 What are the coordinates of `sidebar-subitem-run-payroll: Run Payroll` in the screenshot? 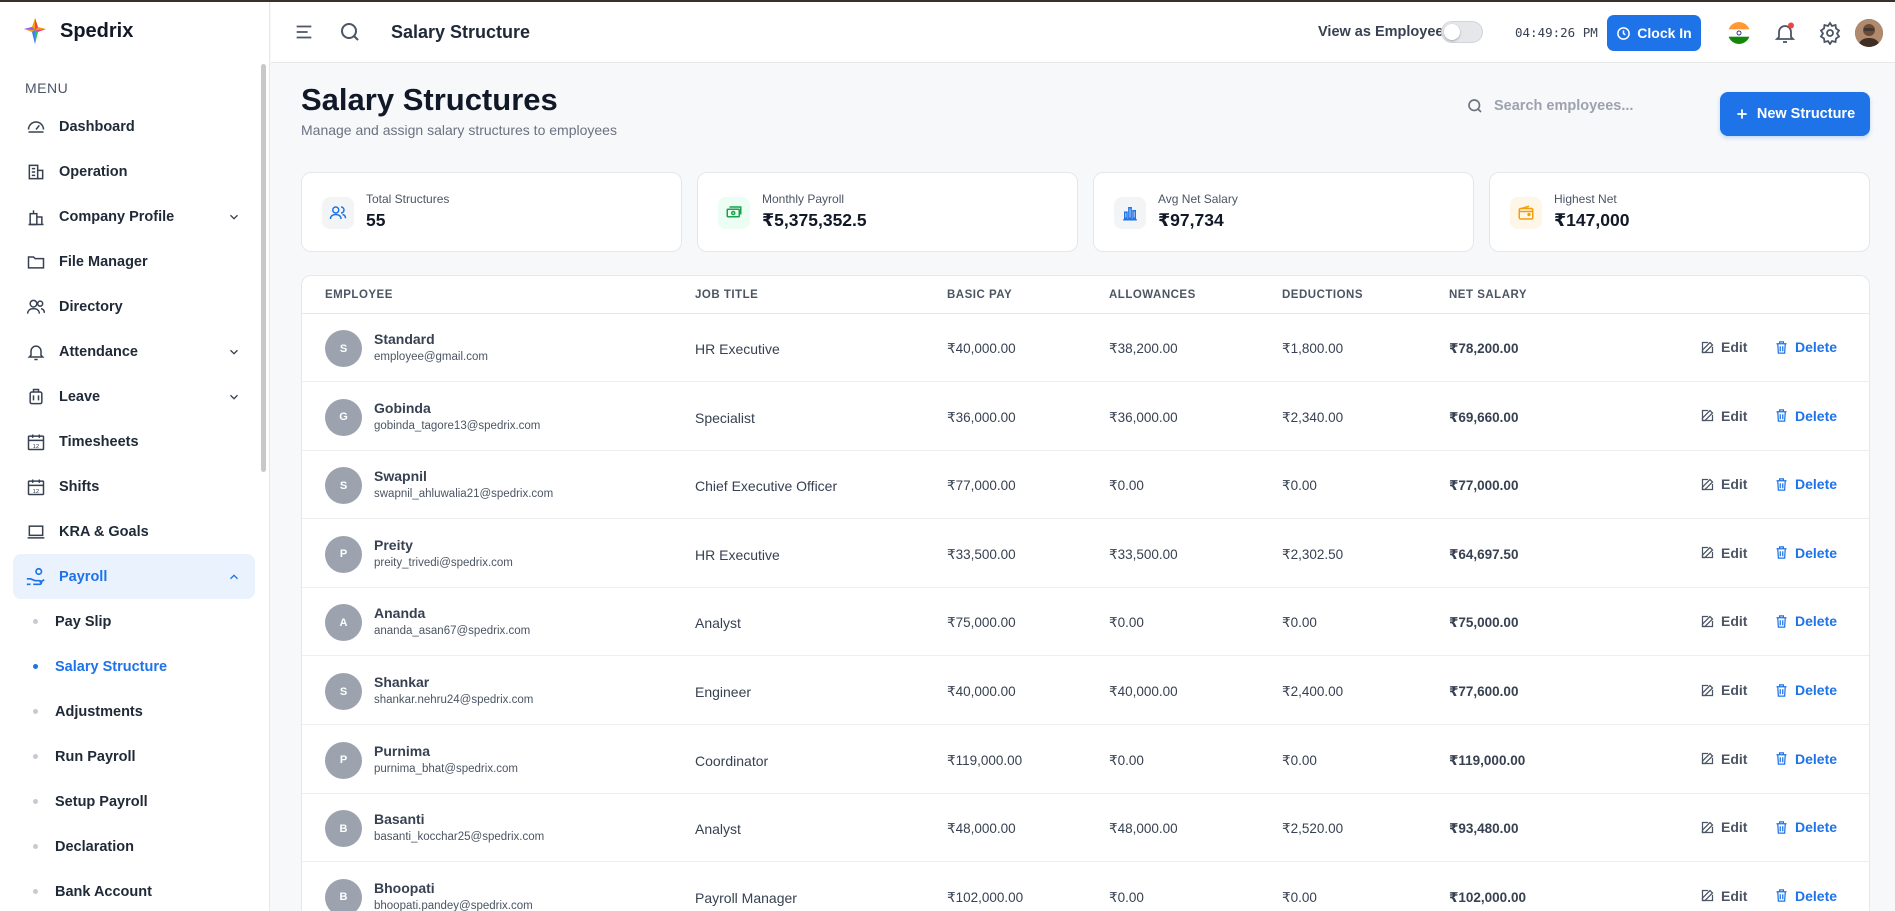 It's located at (134, 756).